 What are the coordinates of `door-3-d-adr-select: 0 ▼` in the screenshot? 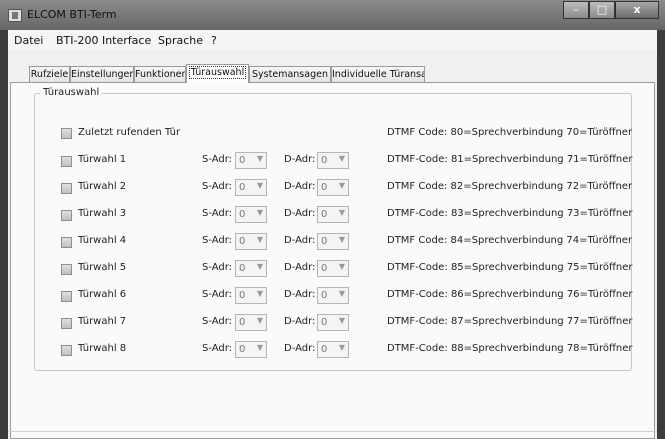 It's located at (333, 214).